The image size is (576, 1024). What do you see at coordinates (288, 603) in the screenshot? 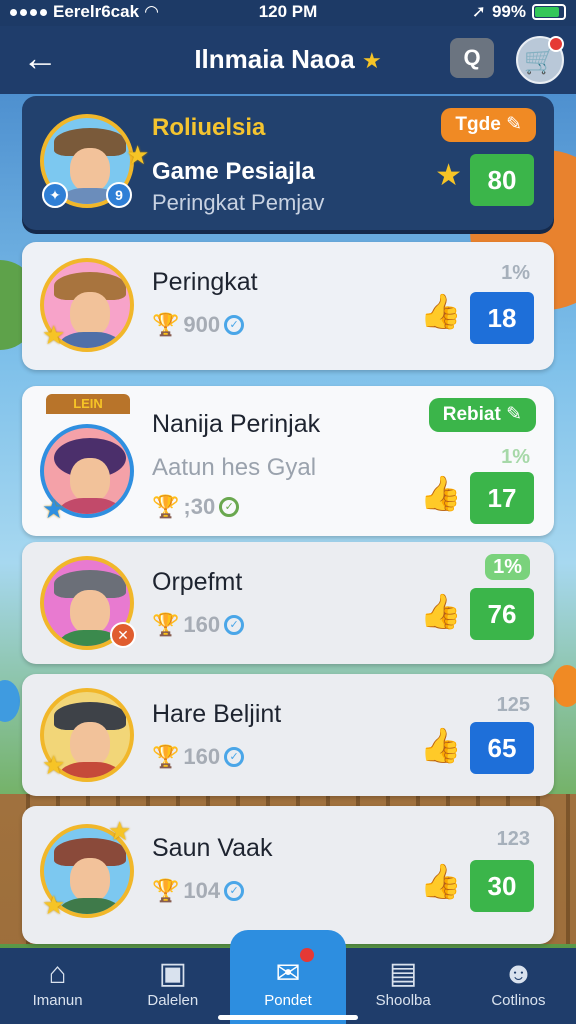
I see `list-item: ✕ Orpefmt 🏆 160 ✓ 1% 👍 76` at bounding box center [288, 603].